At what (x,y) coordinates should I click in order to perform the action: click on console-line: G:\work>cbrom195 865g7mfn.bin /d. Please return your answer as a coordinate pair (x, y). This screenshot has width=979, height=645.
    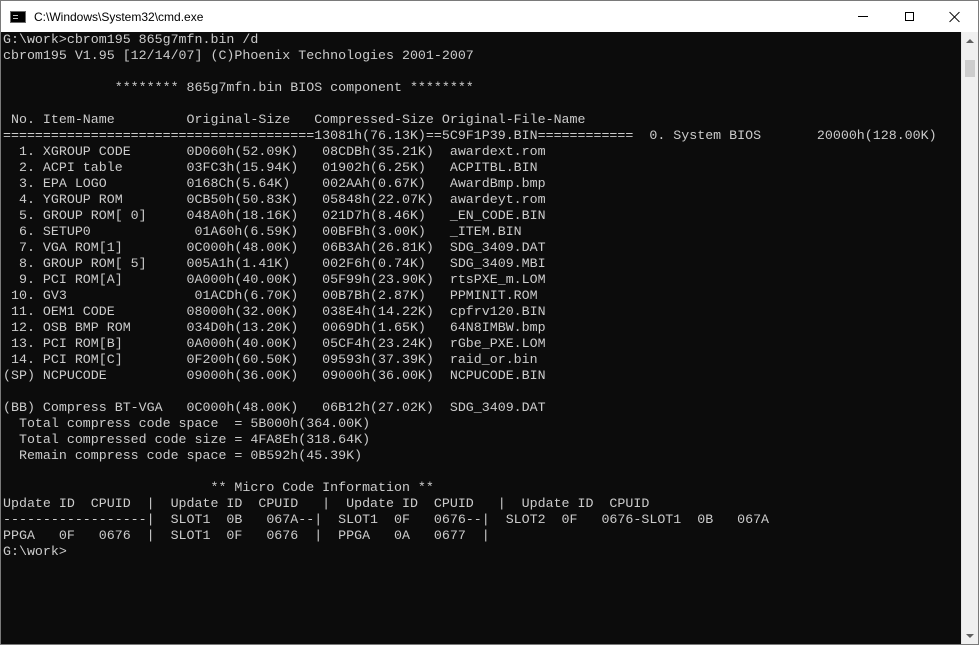
    Looking at the image, I should click on (131, 39).